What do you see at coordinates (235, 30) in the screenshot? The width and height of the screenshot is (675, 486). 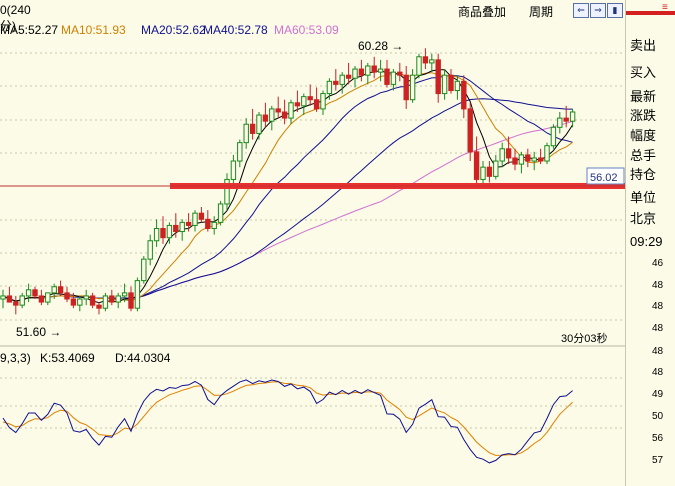 I see `ma-label: MA40:52.78` at bounding box center [235, 30].